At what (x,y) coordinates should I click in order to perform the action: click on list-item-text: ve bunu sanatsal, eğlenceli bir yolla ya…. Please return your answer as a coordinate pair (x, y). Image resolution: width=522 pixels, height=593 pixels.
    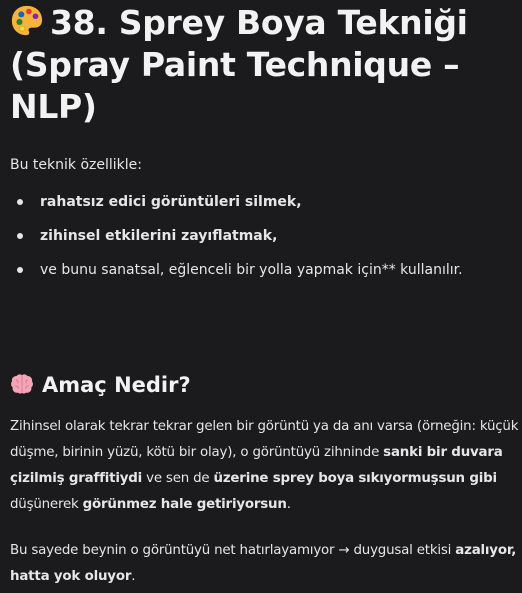
    Looking at the image, I should click on (251, 270).